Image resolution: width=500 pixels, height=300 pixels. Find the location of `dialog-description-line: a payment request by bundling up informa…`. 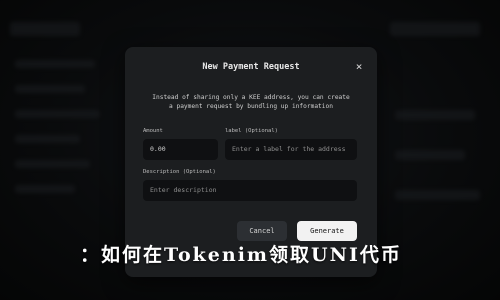

dialog-description-line: a payment request by bundling up informa… is located at coordinates (251, 106).